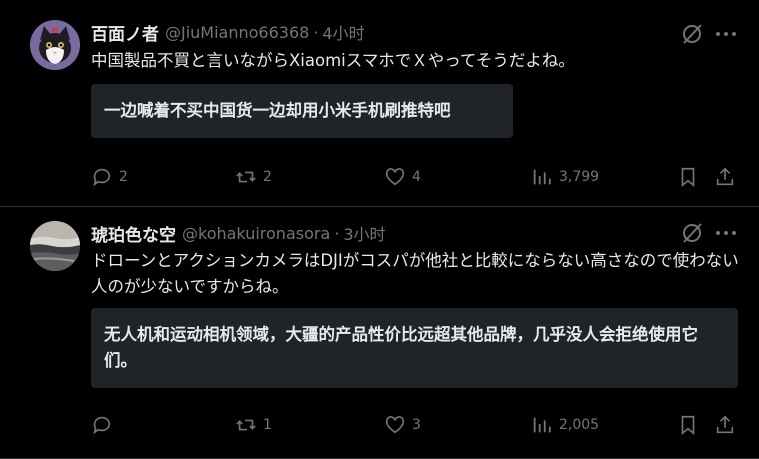 The width and height of the screenshot is (759, 459). I want to click on action-bar: 2 2 4 3,799, so click(379, 177).